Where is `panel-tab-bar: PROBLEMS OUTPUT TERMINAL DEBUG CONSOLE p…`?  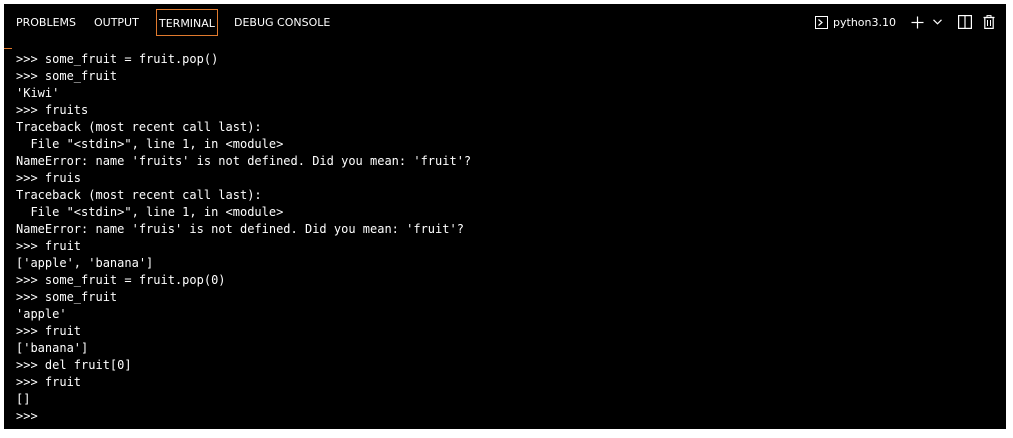
panel-tab-bar: PROBLEMS OUTPUT TERMINAL DEBUG CONSOLE p… is located at coordinates (505, 23).